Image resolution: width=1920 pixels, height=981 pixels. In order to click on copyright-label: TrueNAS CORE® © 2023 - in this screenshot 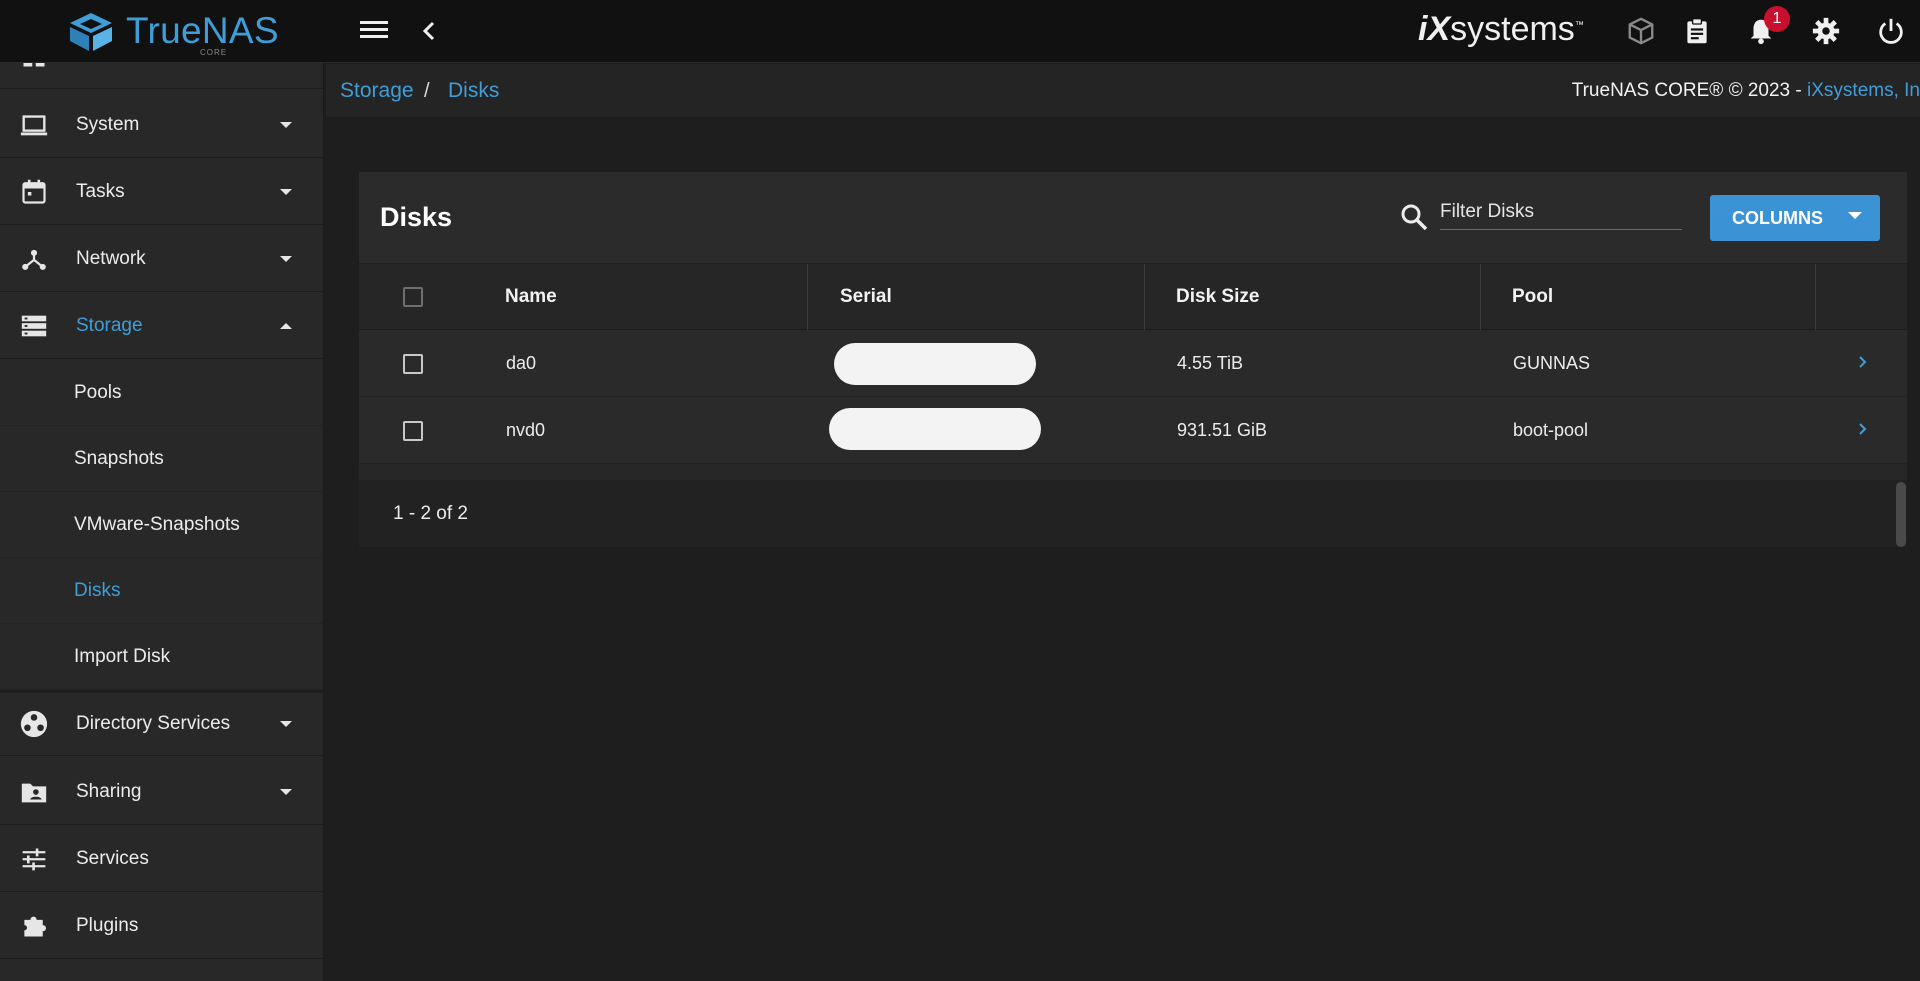, I will do `click(1689, 90)`.